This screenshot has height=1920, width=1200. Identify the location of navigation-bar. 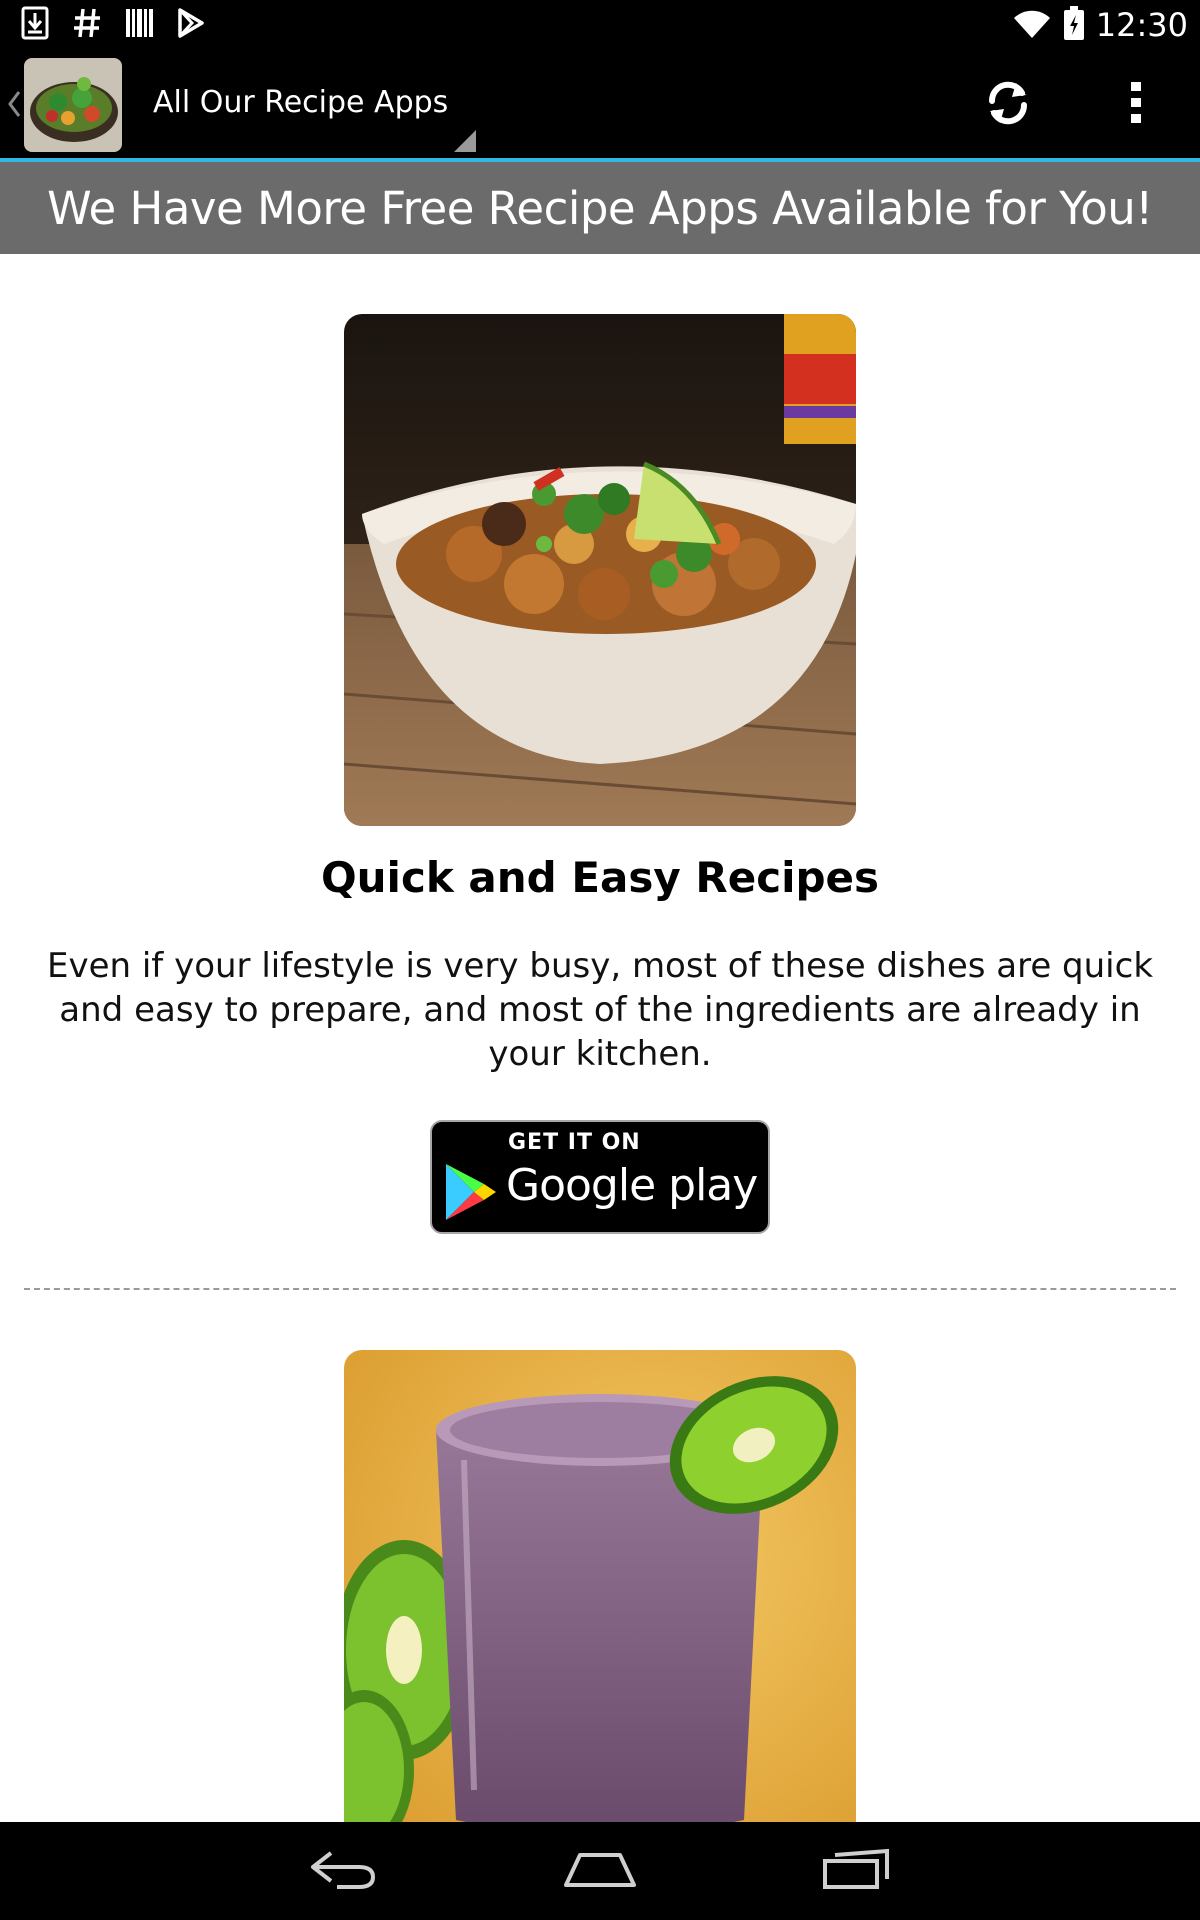
(600, 1871).